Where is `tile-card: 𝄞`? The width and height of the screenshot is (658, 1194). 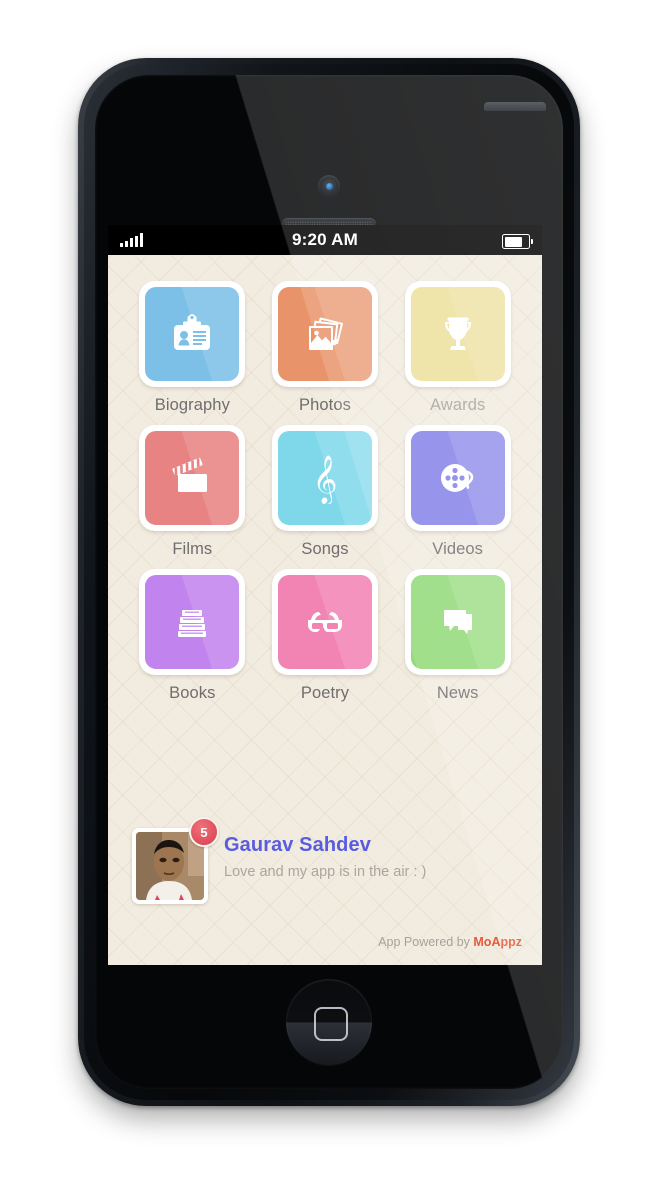 tile-card: 𝄞 is located at coordinates (324, 478).